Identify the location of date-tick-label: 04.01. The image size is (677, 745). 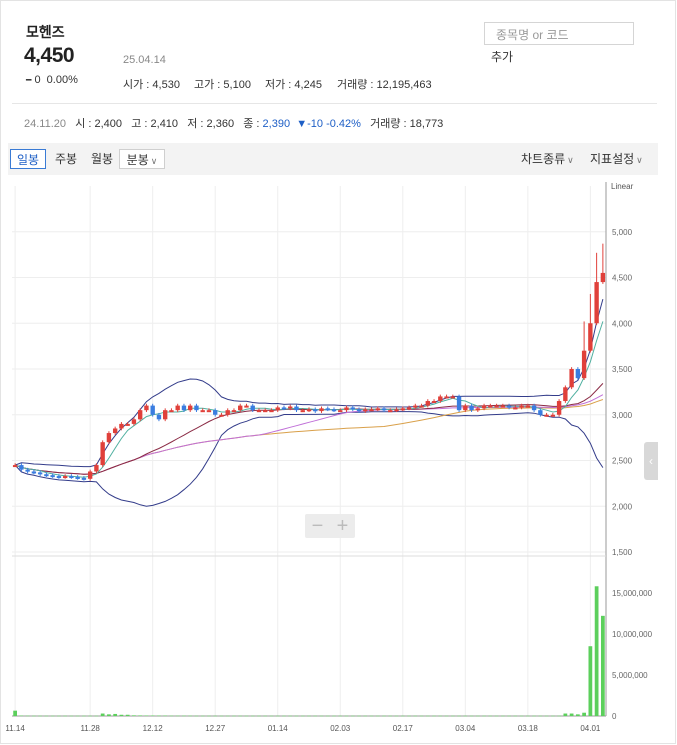
(590, 728).